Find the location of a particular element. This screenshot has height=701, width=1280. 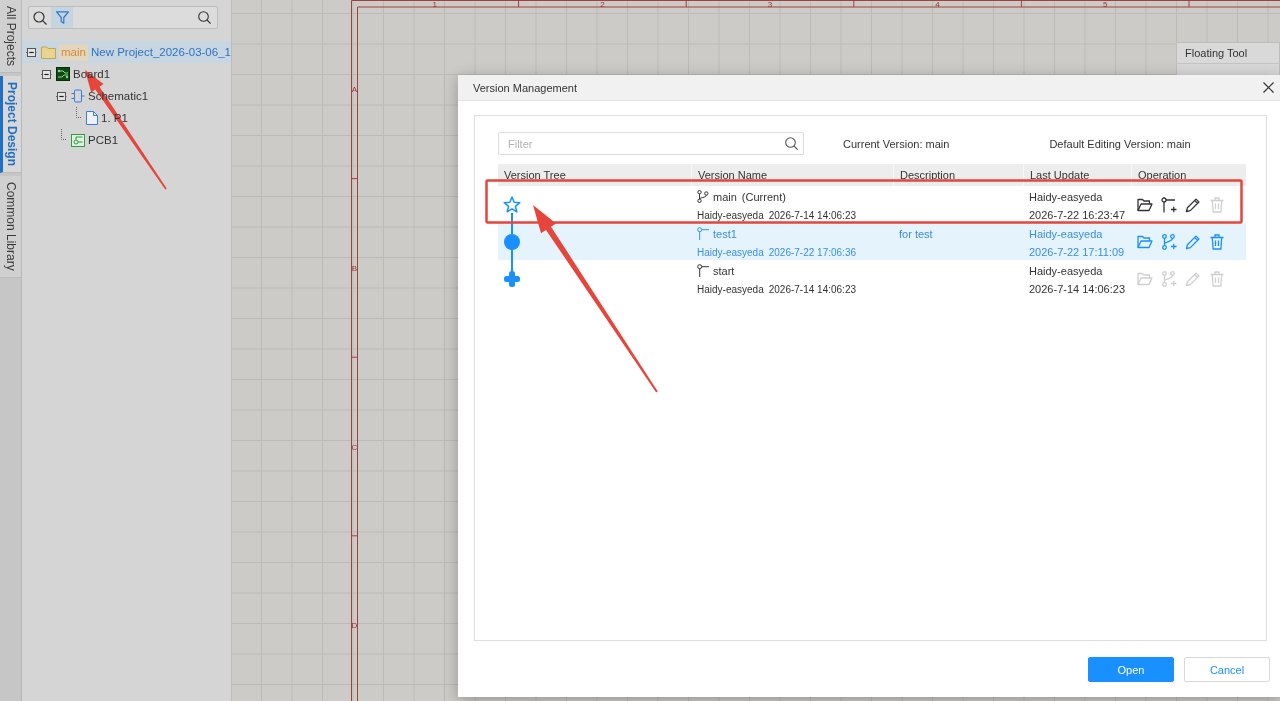

side-tab: Project Design is located at coordinates (10, 125).